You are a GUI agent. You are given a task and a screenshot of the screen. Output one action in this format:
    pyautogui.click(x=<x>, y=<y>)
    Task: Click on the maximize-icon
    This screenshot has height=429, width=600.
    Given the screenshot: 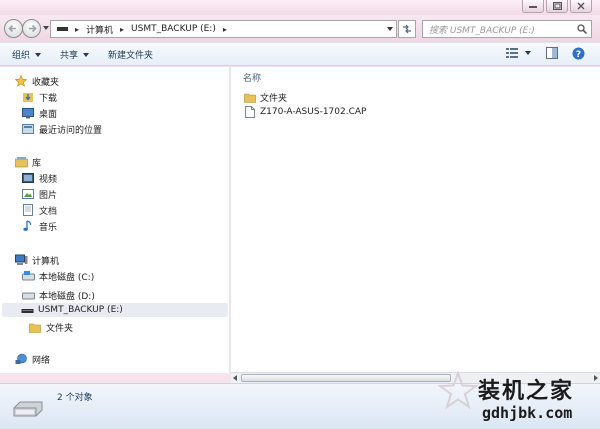 What is the action you would take?
    pyautogui.click(x=557, y=6)
    